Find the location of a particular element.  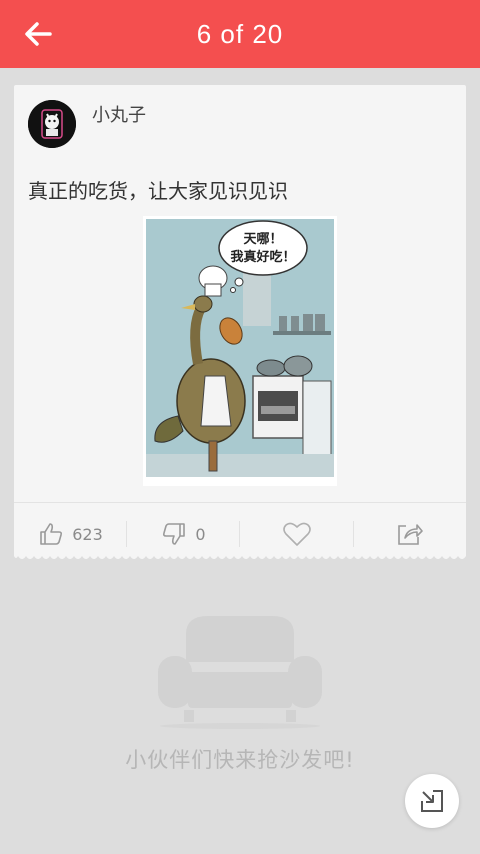

like-count: 623 is located at coordinates (87, 534).